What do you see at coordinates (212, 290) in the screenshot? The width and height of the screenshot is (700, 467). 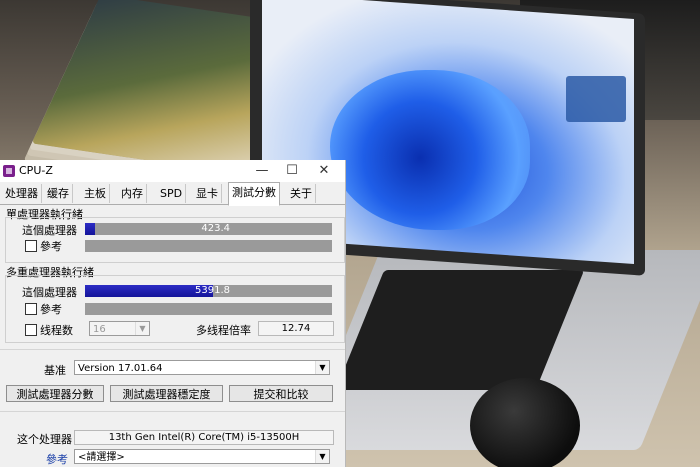 I see `multi-this-value: 5391.8` at bounding box center [212, 290].